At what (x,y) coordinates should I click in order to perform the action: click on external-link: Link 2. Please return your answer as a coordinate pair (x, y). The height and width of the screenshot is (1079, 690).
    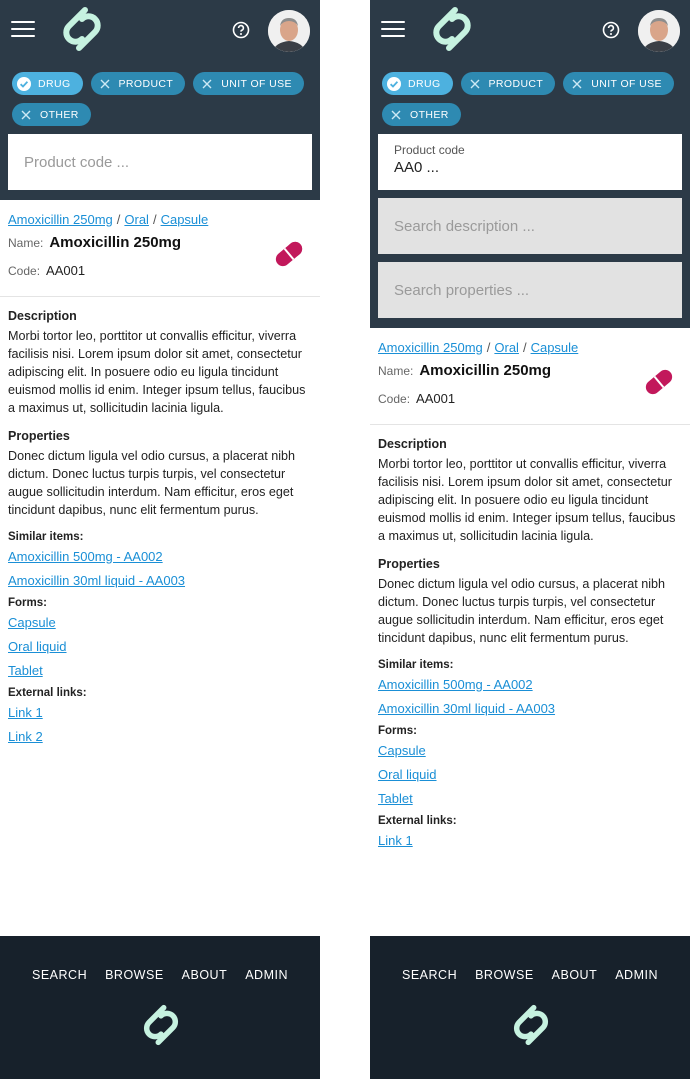
    Looking at the image, I should click on (160, 737).